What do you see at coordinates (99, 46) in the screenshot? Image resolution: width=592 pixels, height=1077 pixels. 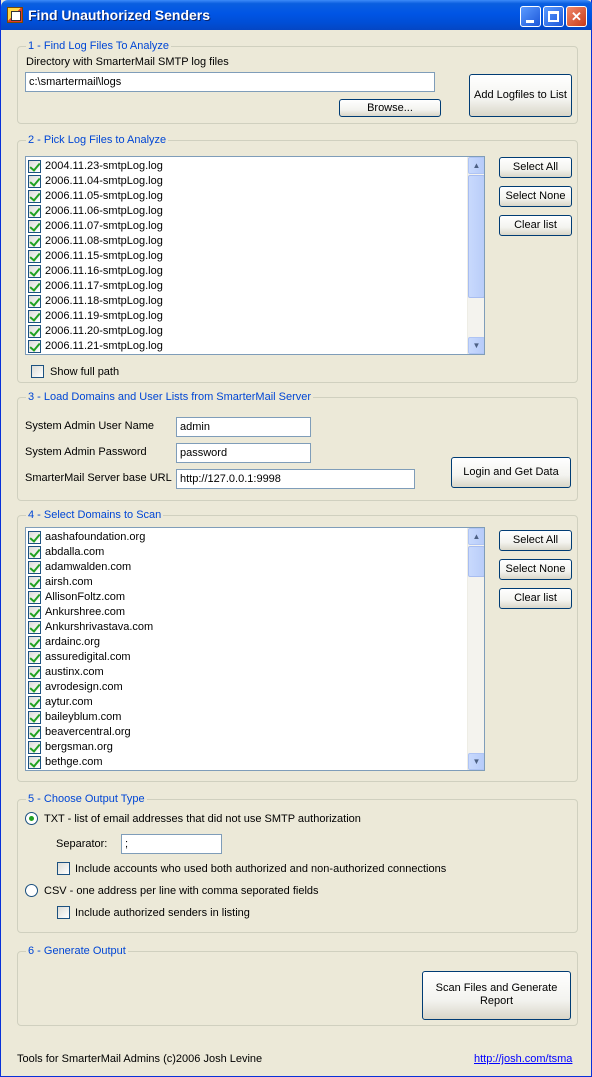 I see `group-title-1: 1 - Find Log Files To Analyze` at bounding box center [99, 46].